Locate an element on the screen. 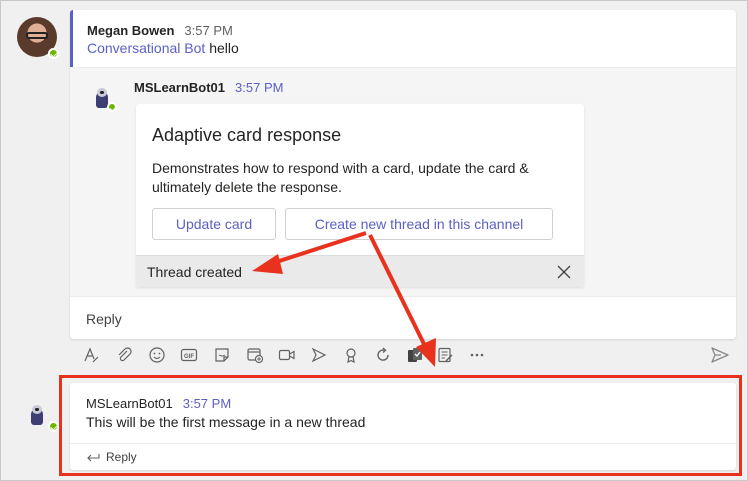  attach-icon is located at coordinates (124, 355).